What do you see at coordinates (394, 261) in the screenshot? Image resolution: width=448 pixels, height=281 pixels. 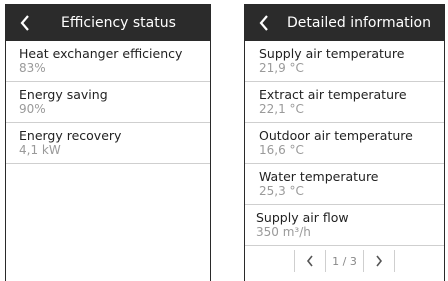 I see `divider` at bounding box center [394, 261].